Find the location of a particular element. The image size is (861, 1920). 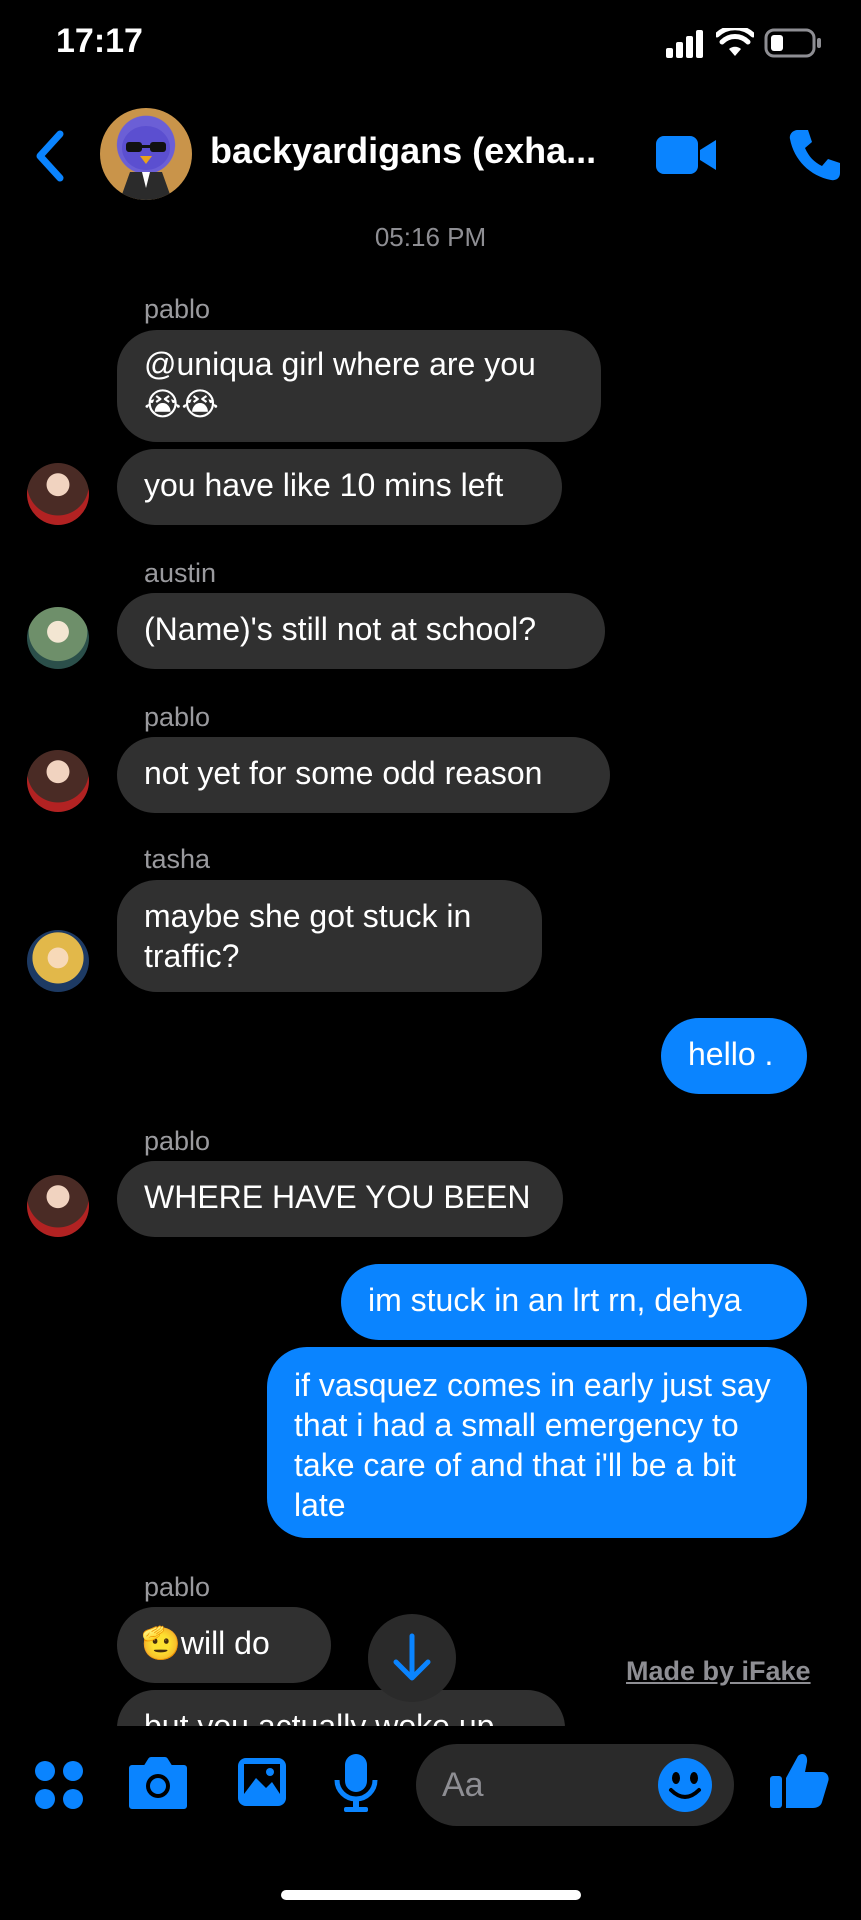

outgoing-message-bubble: hello . is located at coordinates (734, 1056).